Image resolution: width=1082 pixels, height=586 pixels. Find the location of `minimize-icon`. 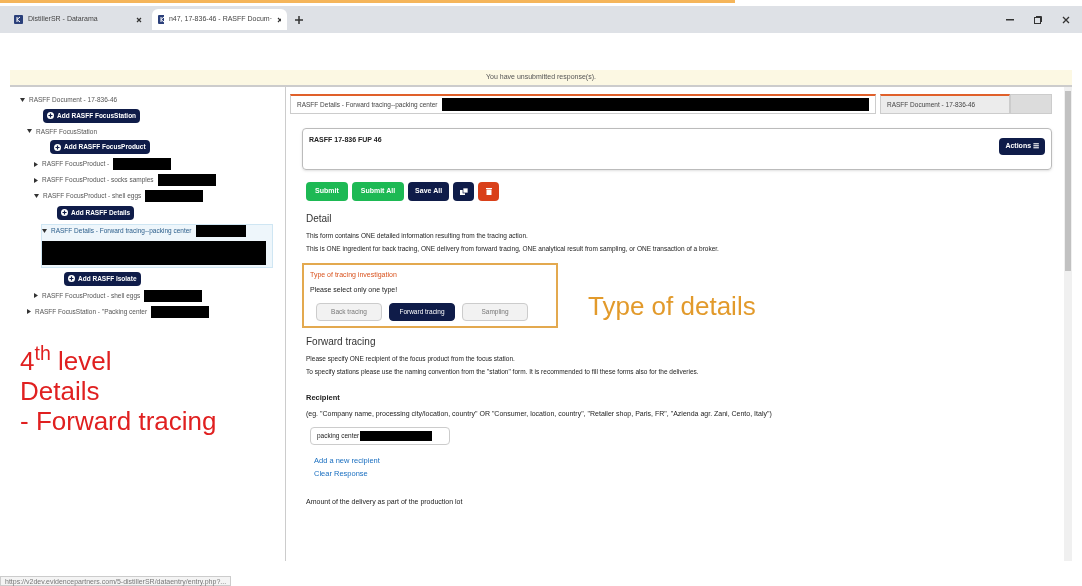

minimize-icon is located at coordinates (1010, 19).